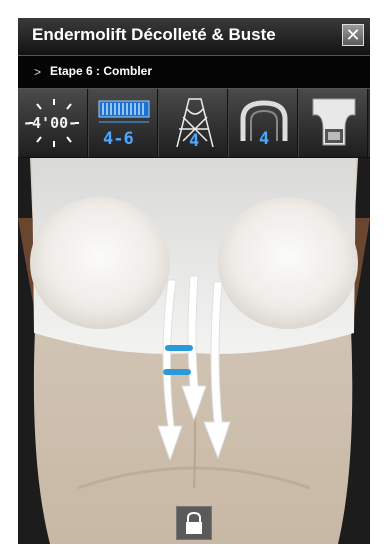  I want to click on toolbar: -4'00- 4-6 4 4, so click(194, 123).